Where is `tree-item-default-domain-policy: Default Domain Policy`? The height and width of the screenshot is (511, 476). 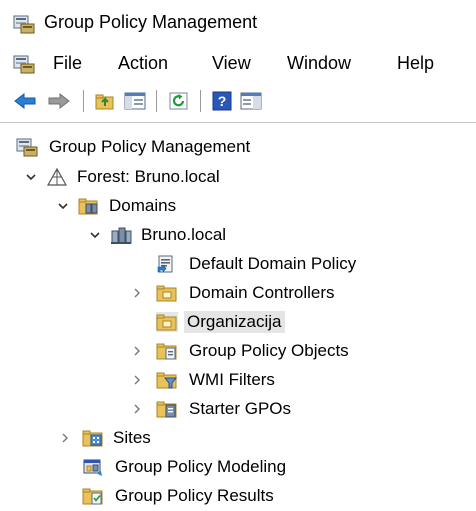
tree-item-default-domain-policy: Default Domain Policy is located at coordinates (257, 264).